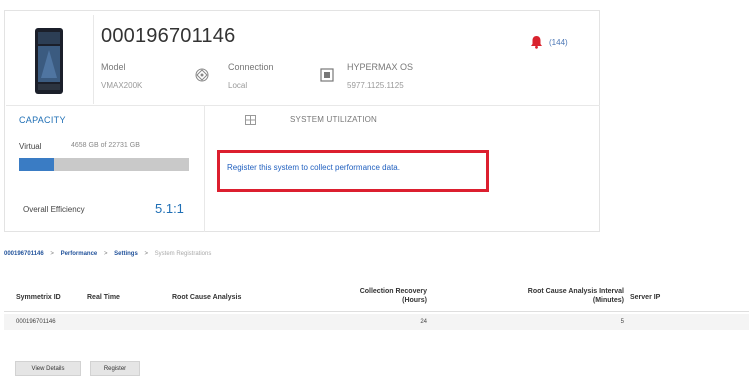 The width and height of the screenshot is (749, 377). What do you see at coordinates (376, 311) in the screenshot?
I see `table-header-divider` at bounding box center [376, 311].